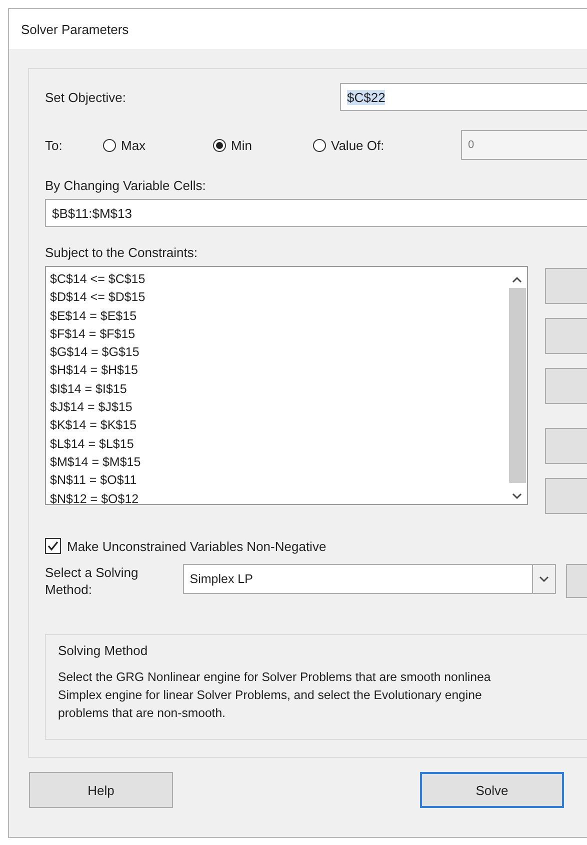  I want to click on description-text: Select the GRG Nonlinear engine for Solver Problems that are smooth nonlinea Simplex engine for linear Solver Problems, and select the Evolutionary engine problems that are non-smooth., so click(275, 695).